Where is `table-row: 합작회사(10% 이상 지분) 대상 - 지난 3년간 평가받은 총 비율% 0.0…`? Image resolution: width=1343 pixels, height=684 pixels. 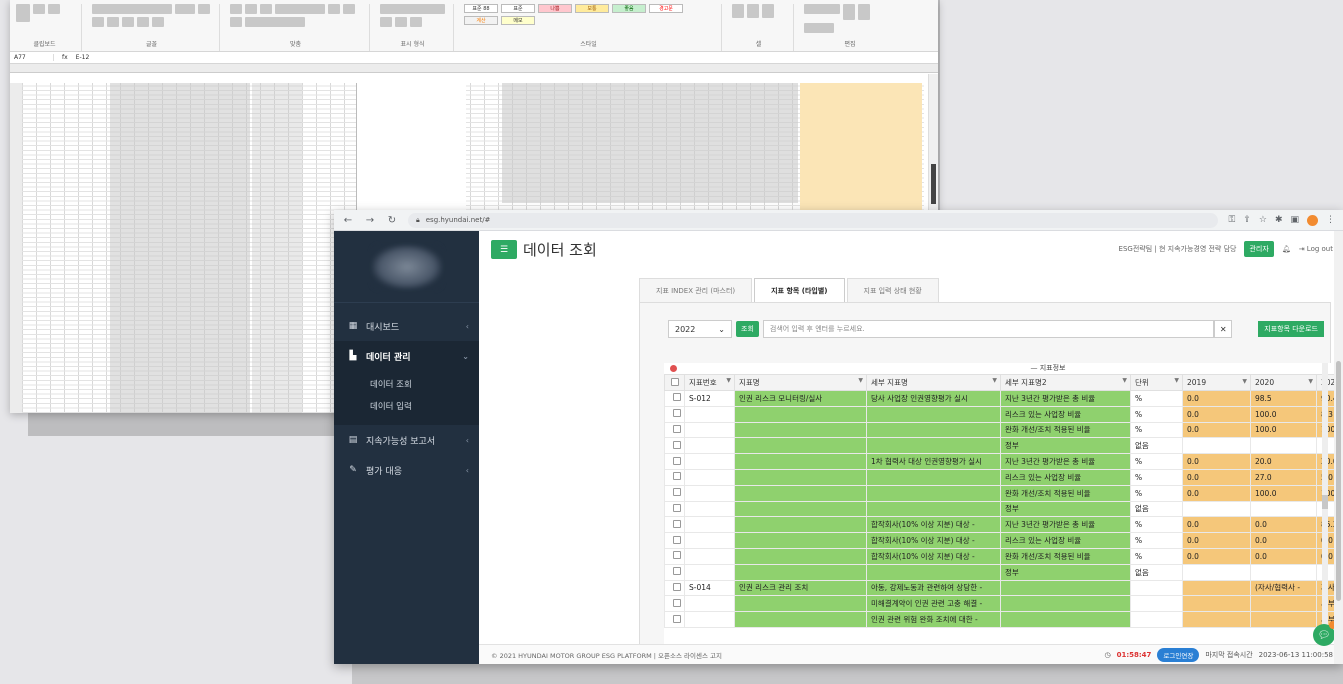 table-row: 합작회사(10% 이상 지분) 대상 - 지난 3년간 평가받은 총 비율% 0.0… is located at coordinates (1003, 525).